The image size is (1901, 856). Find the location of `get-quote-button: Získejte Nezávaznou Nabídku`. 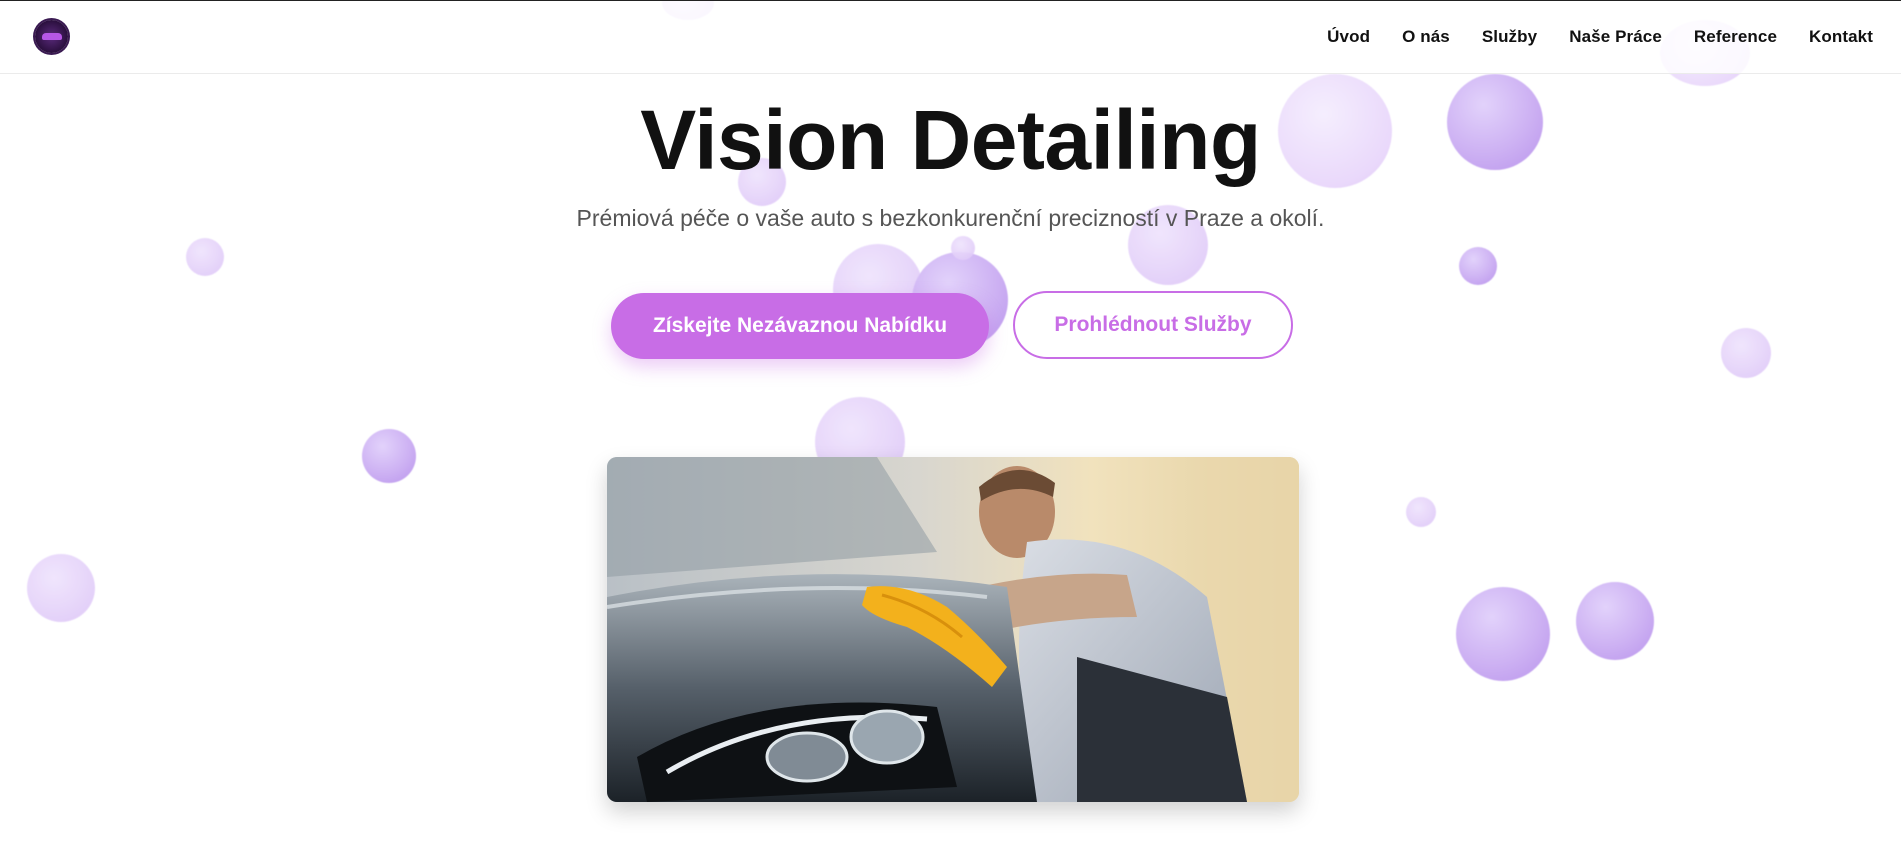

get-quote-button: Získejte Nezávaznou Nabídku is located at coordinates (800, 326).